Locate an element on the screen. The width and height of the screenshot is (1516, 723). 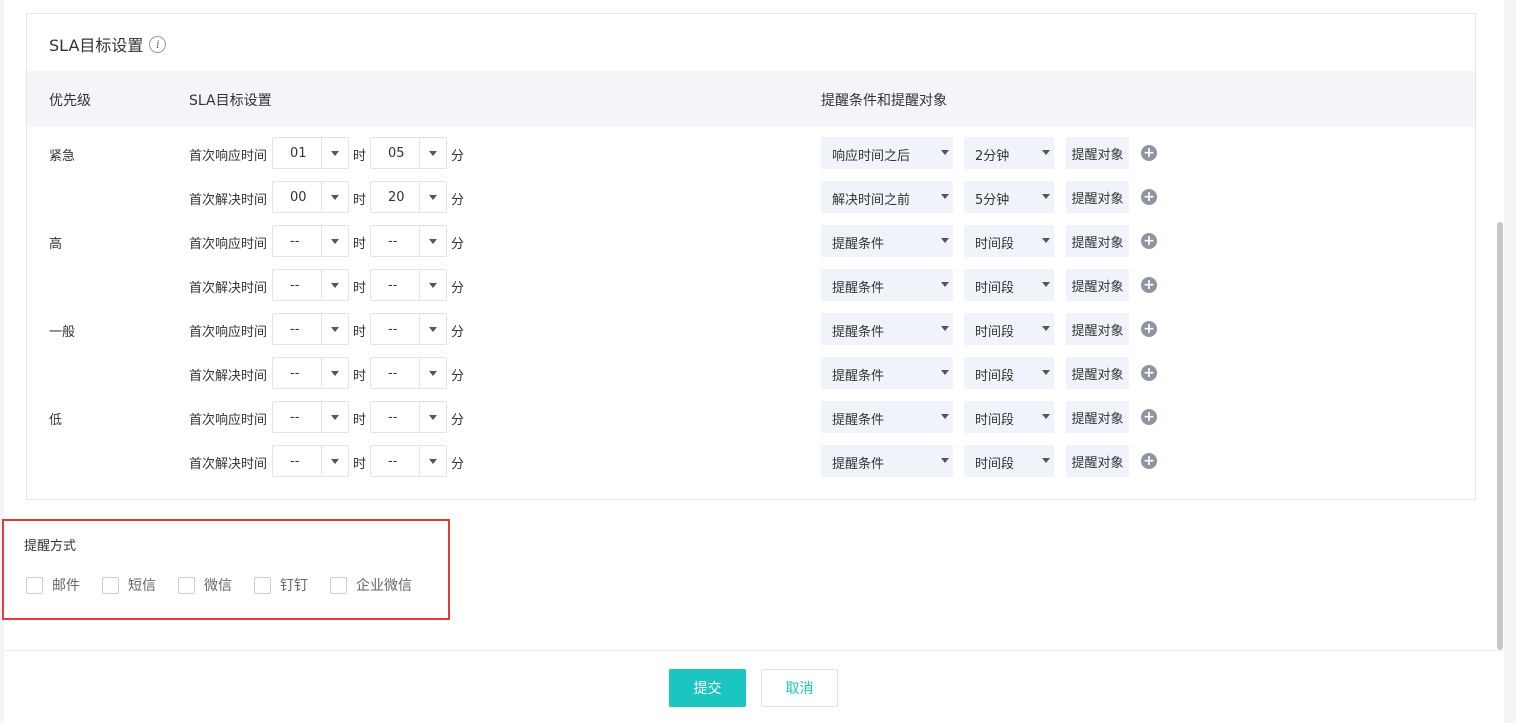
remind-condition-select: 响应时间之后 is located at coordinates (887, 153).